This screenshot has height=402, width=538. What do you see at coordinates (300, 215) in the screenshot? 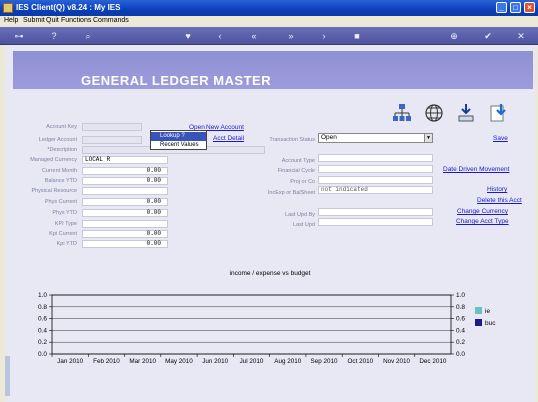
I see `last-upd-by-label: Last Upd By` at bounding box center [300, 215].